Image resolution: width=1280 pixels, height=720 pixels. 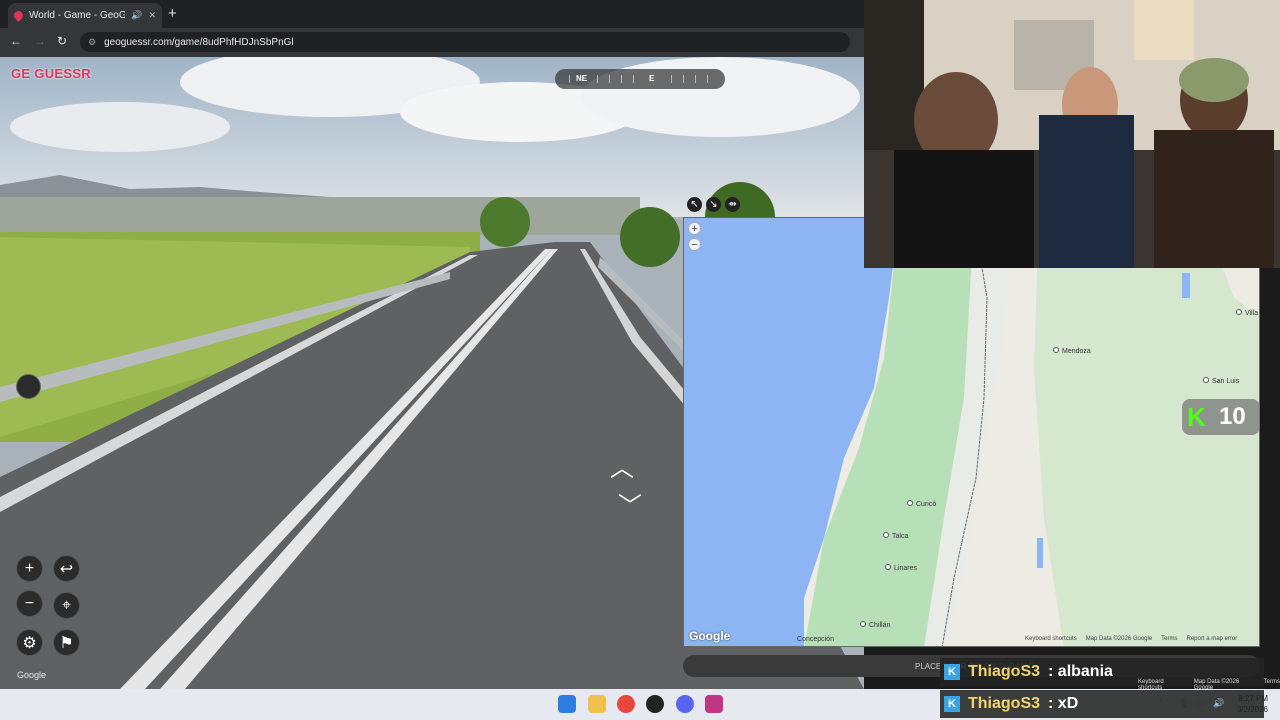 I want to click on kick-logo-icon: K, so click(x=1196, y=417).